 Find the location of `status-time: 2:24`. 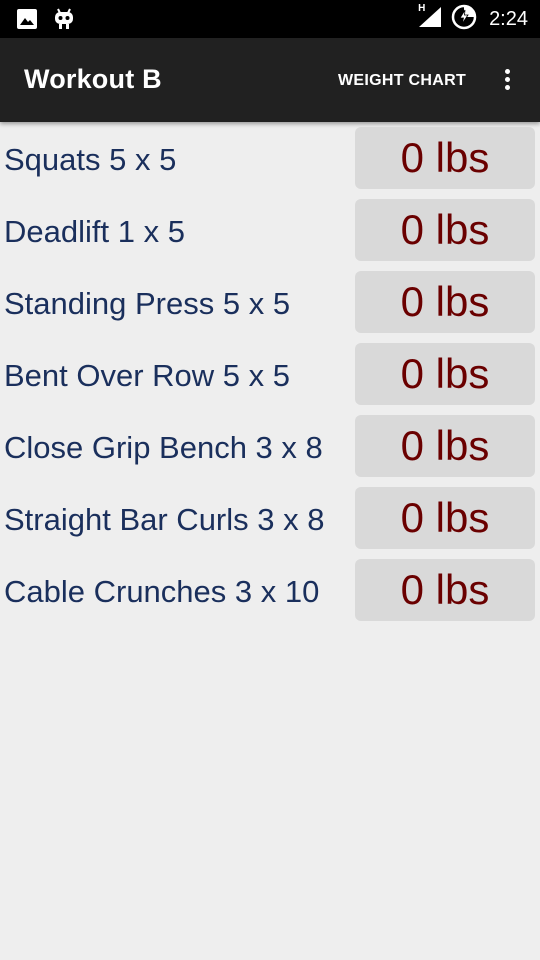

status-time: 2:24 is located at coordinates (508, 18).